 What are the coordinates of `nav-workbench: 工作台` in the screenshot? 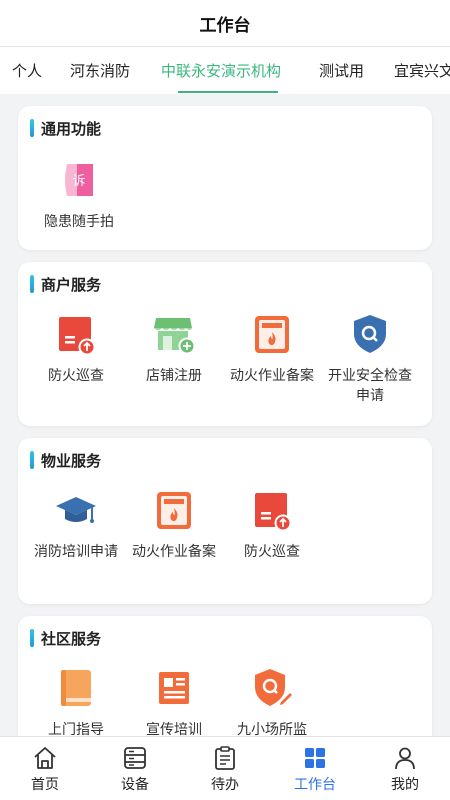 It's located at (315, 768).